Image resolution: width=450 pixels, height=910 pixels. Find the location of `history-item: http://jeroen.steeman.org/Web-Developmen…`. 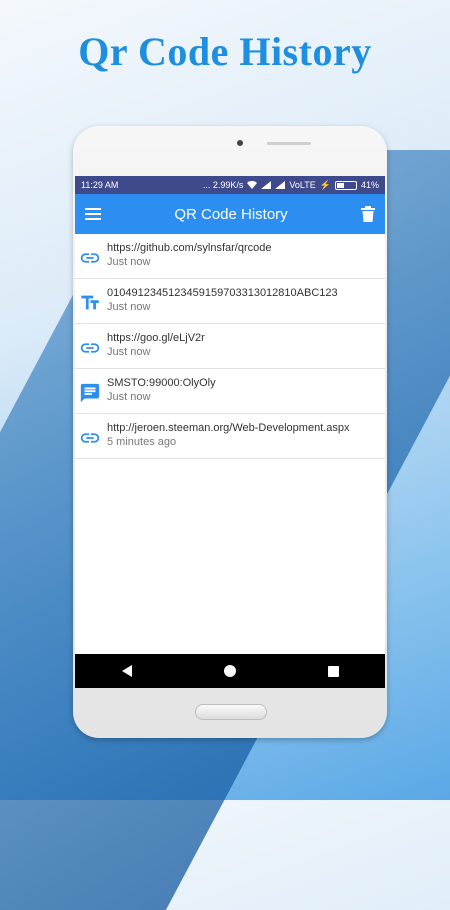

history-item: http://jeroen.steeman.org/Web-Developmen… is located at coordinates (230, 436).